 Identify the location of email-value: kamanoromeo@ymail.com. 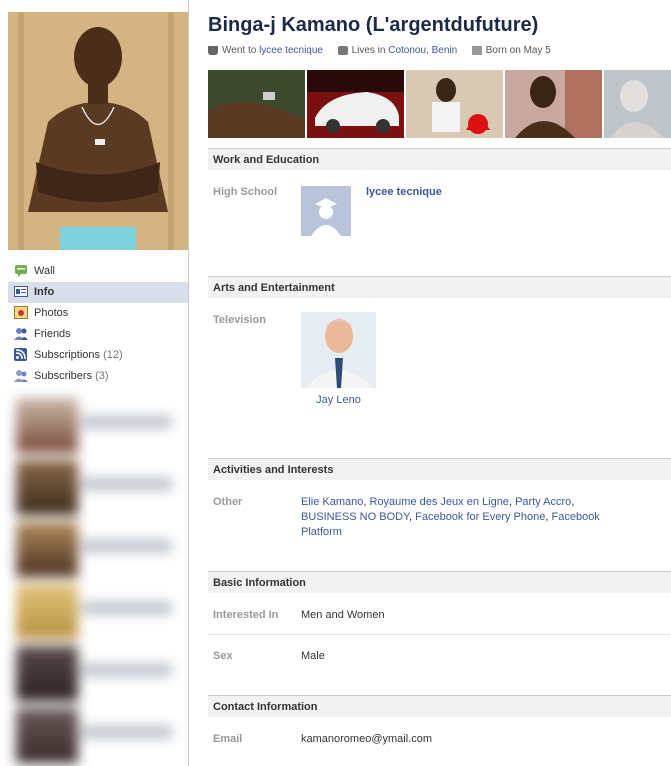
(366, 739).